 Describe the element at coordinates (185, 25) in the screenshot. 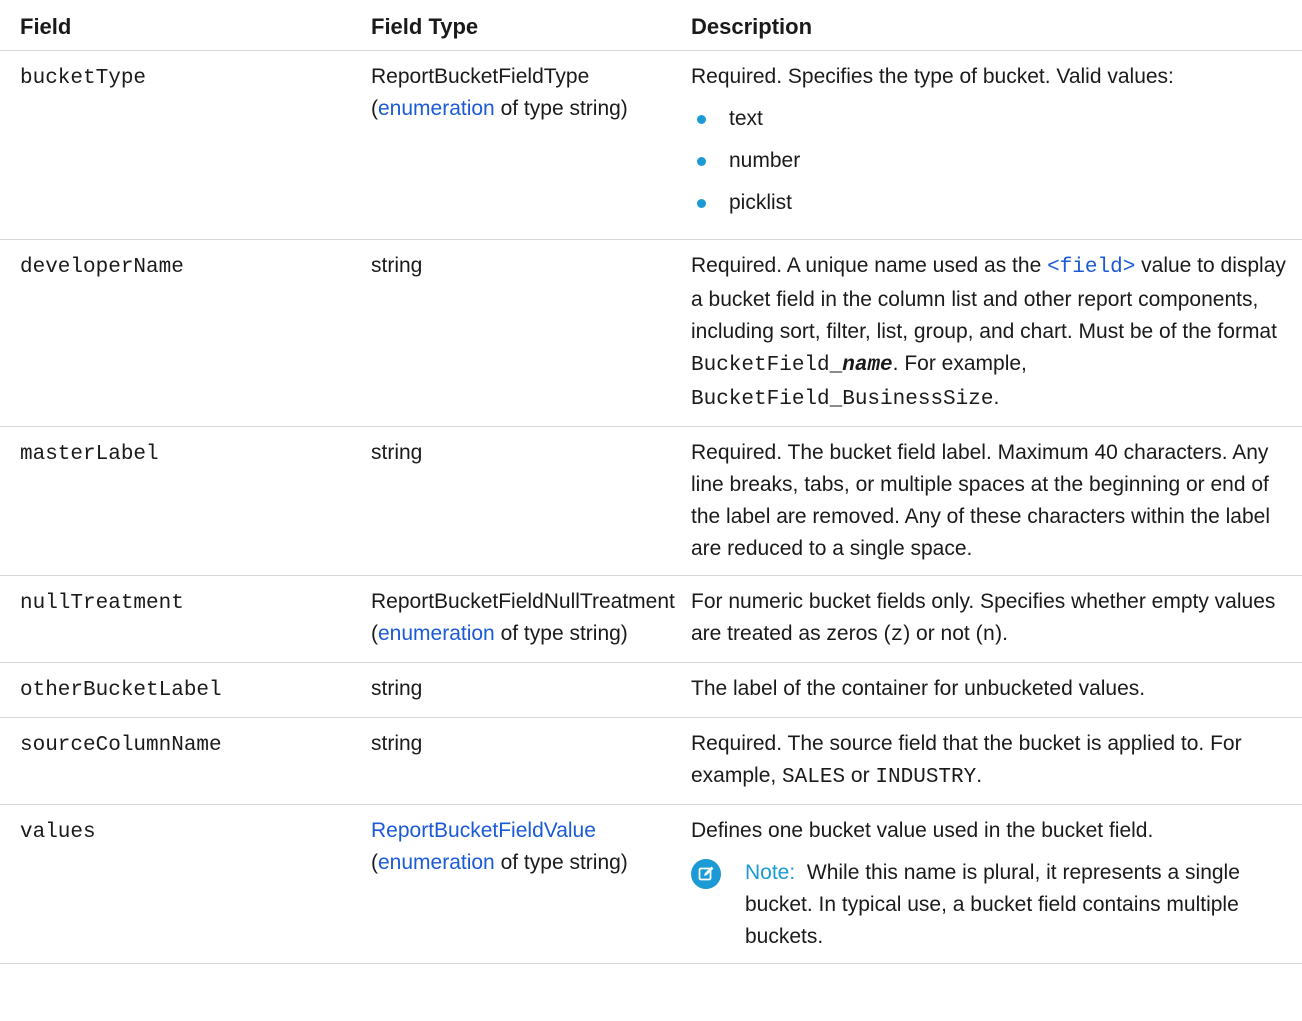

I see `header-field: Field` at that location.